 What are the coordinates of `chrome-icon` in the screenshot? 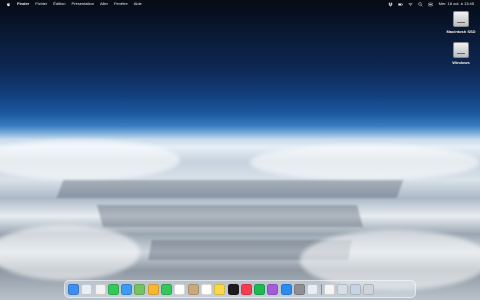 It's located at (100, 289).